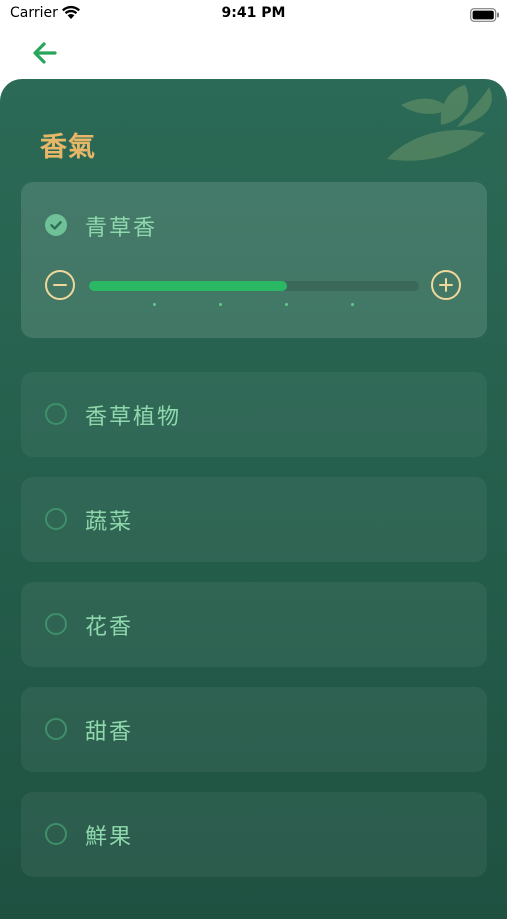 This screenshot has width=507, height=919. I want to click on section-title: 香氣, so click(68, 147).